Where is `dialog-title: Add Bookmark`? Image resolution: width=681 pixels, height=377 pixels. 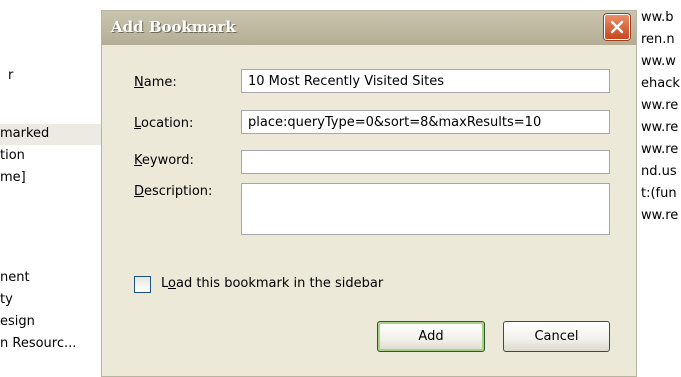
dialog-title: Add Bookmark is located at coordinates (173, 27).